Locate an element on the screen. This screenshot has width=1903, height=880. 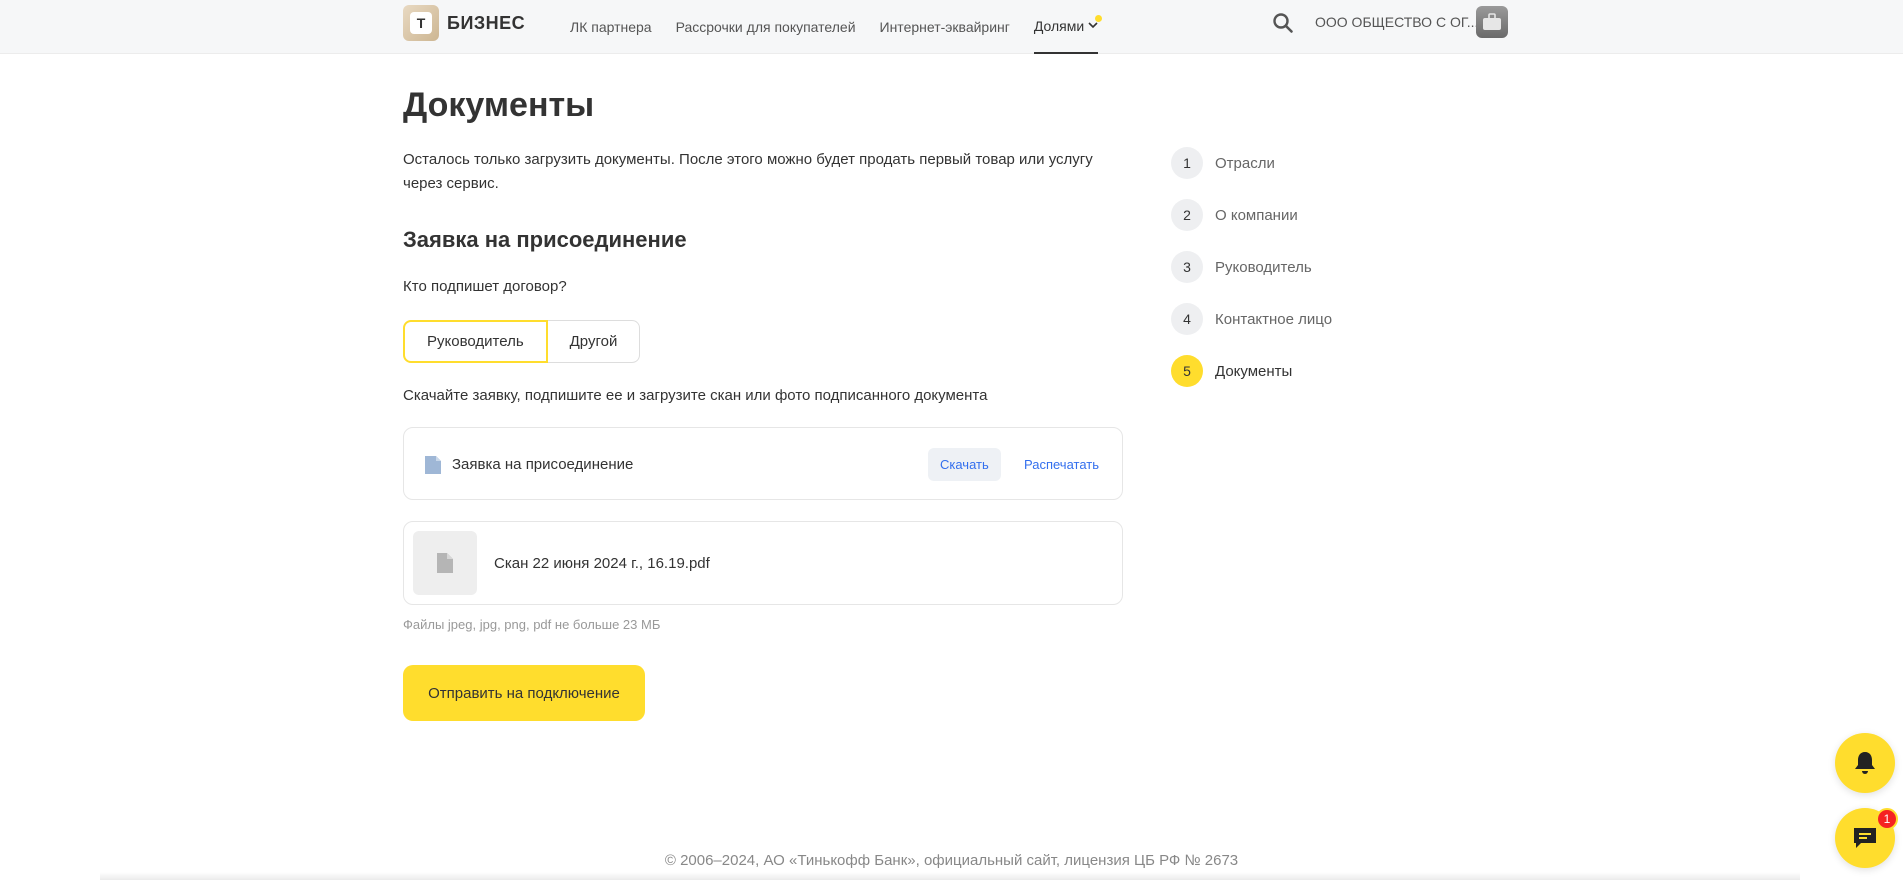
logo-text: БИЗНЕС is located at coordinates (486, 22).